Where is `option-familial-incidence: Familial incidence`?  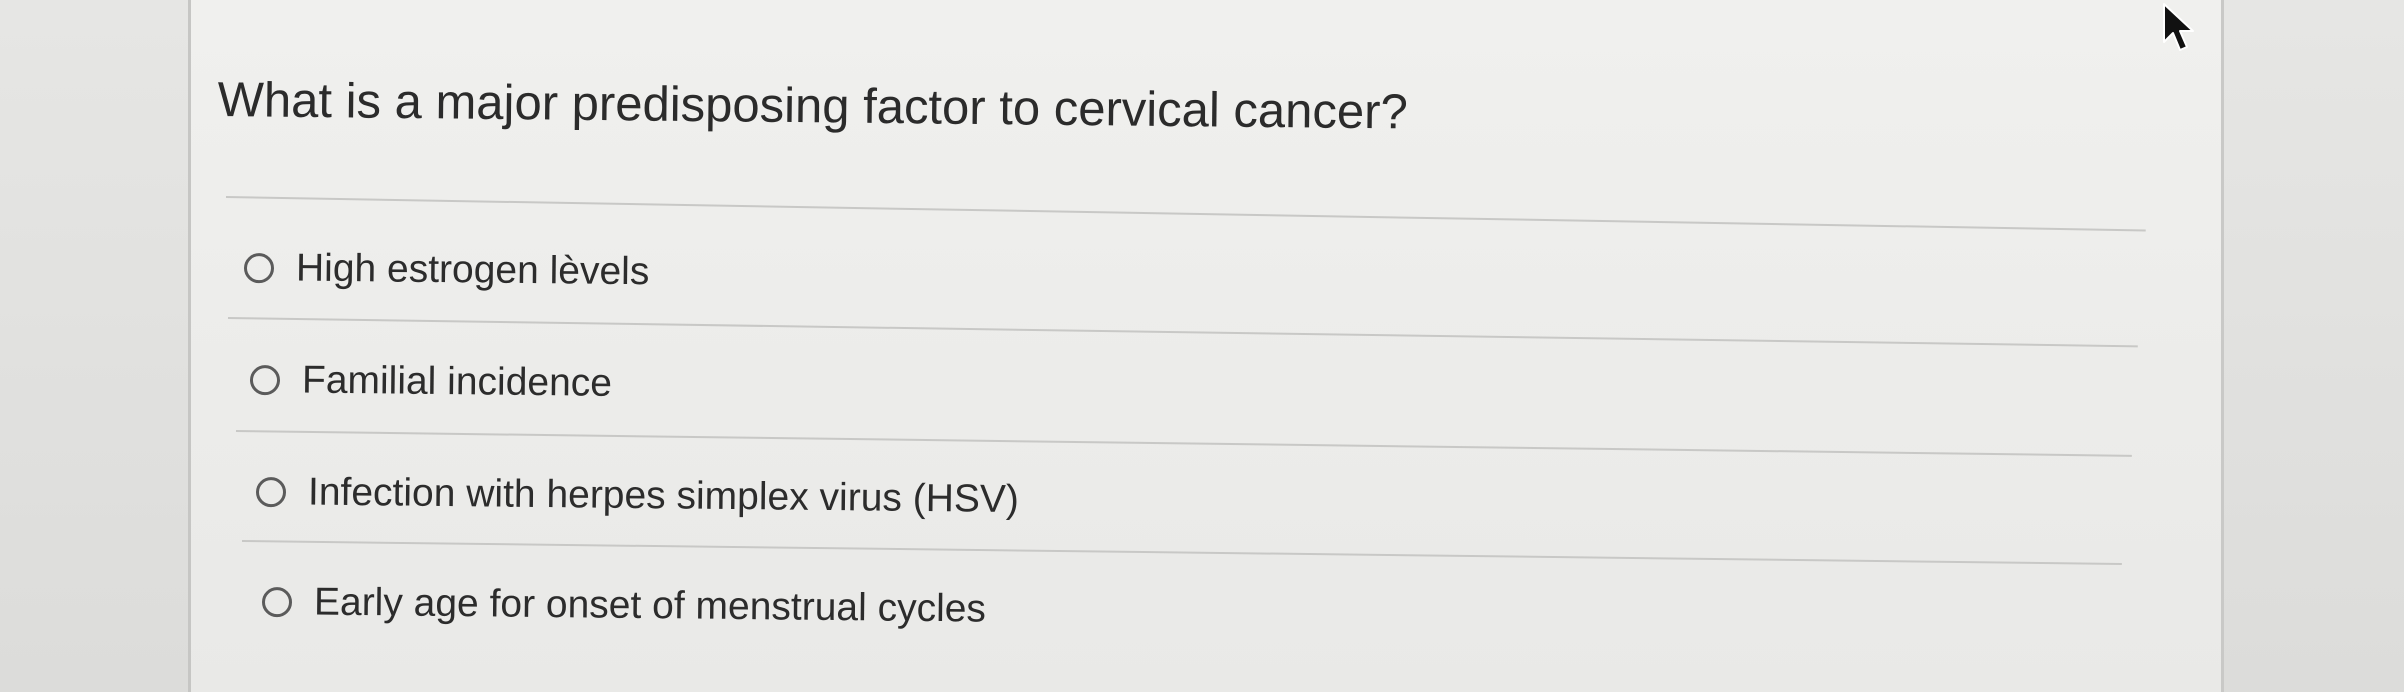
option-familial-incidence: Familial incidence is located at coordinates (431, 382).